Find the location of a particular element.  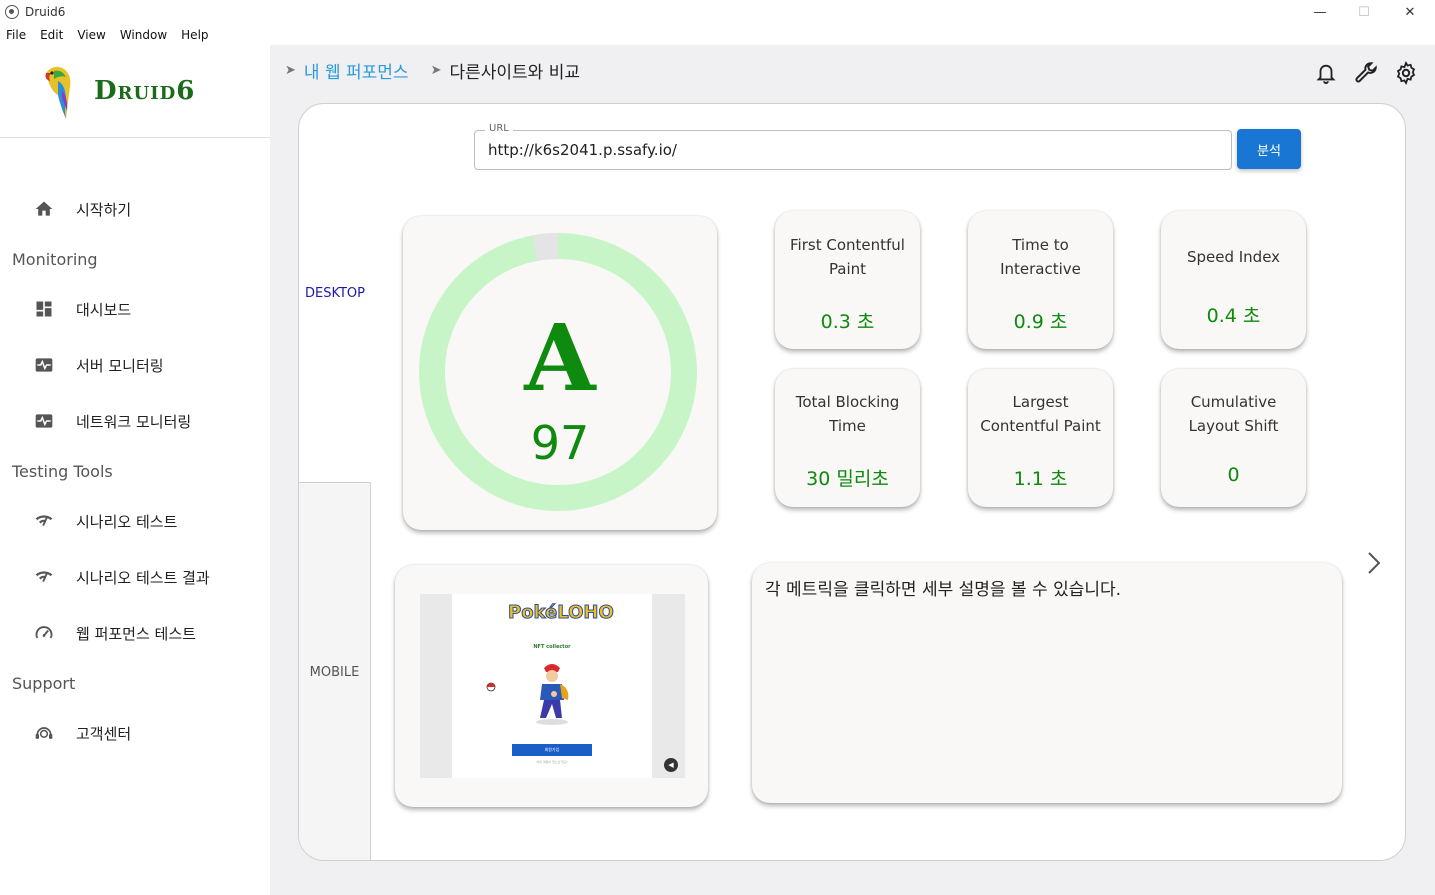

url-field: URL http://k6s2041.p.ssafy.io/ is located at coordinates (853, 146).